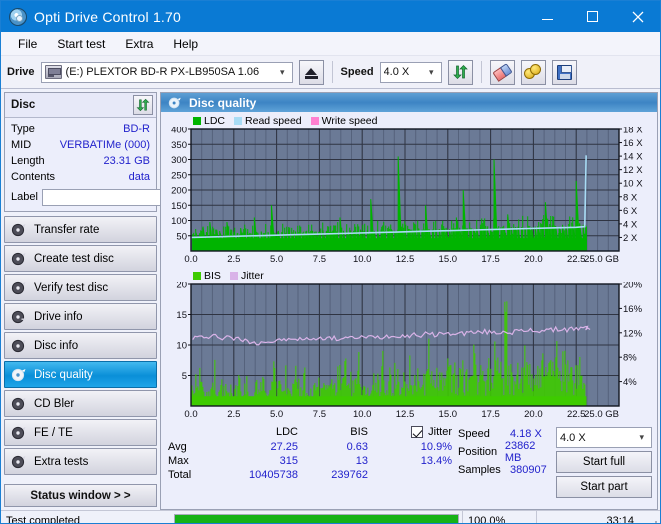  I want to click on start-full-button: Start full, so click(604, 462).